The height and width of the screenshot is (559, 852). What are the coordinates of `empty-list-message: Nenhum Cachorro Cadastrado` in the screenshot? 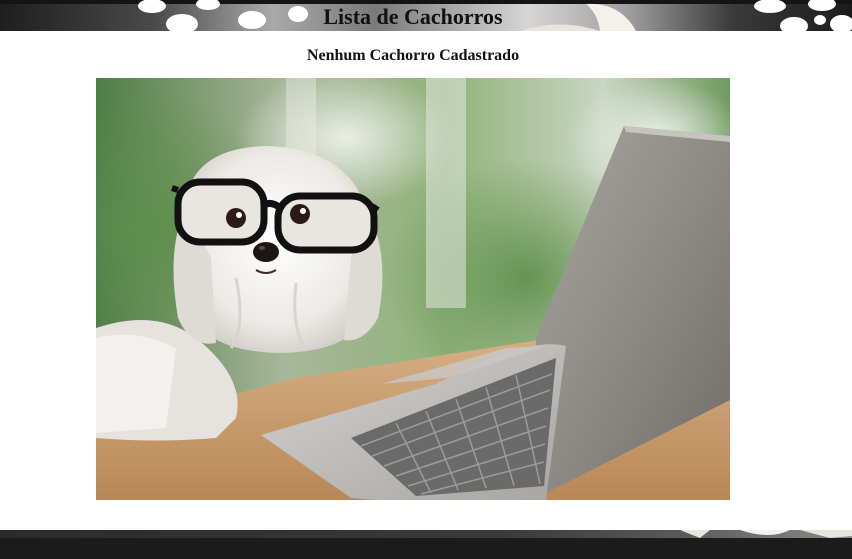 It's located at (413, 55).